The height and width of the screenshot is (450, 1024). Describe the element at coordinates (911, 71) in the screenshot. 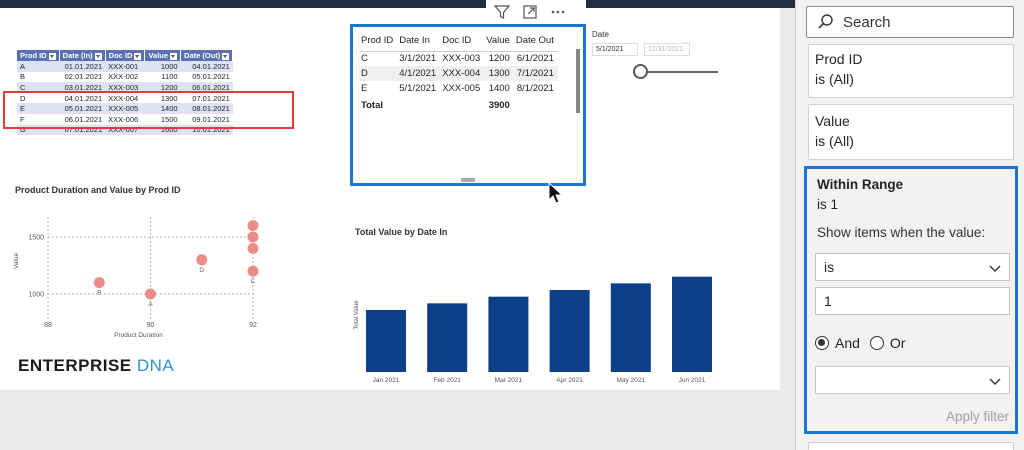

I see `filter-card-prod-id: Prod ID is (All)` at that location.